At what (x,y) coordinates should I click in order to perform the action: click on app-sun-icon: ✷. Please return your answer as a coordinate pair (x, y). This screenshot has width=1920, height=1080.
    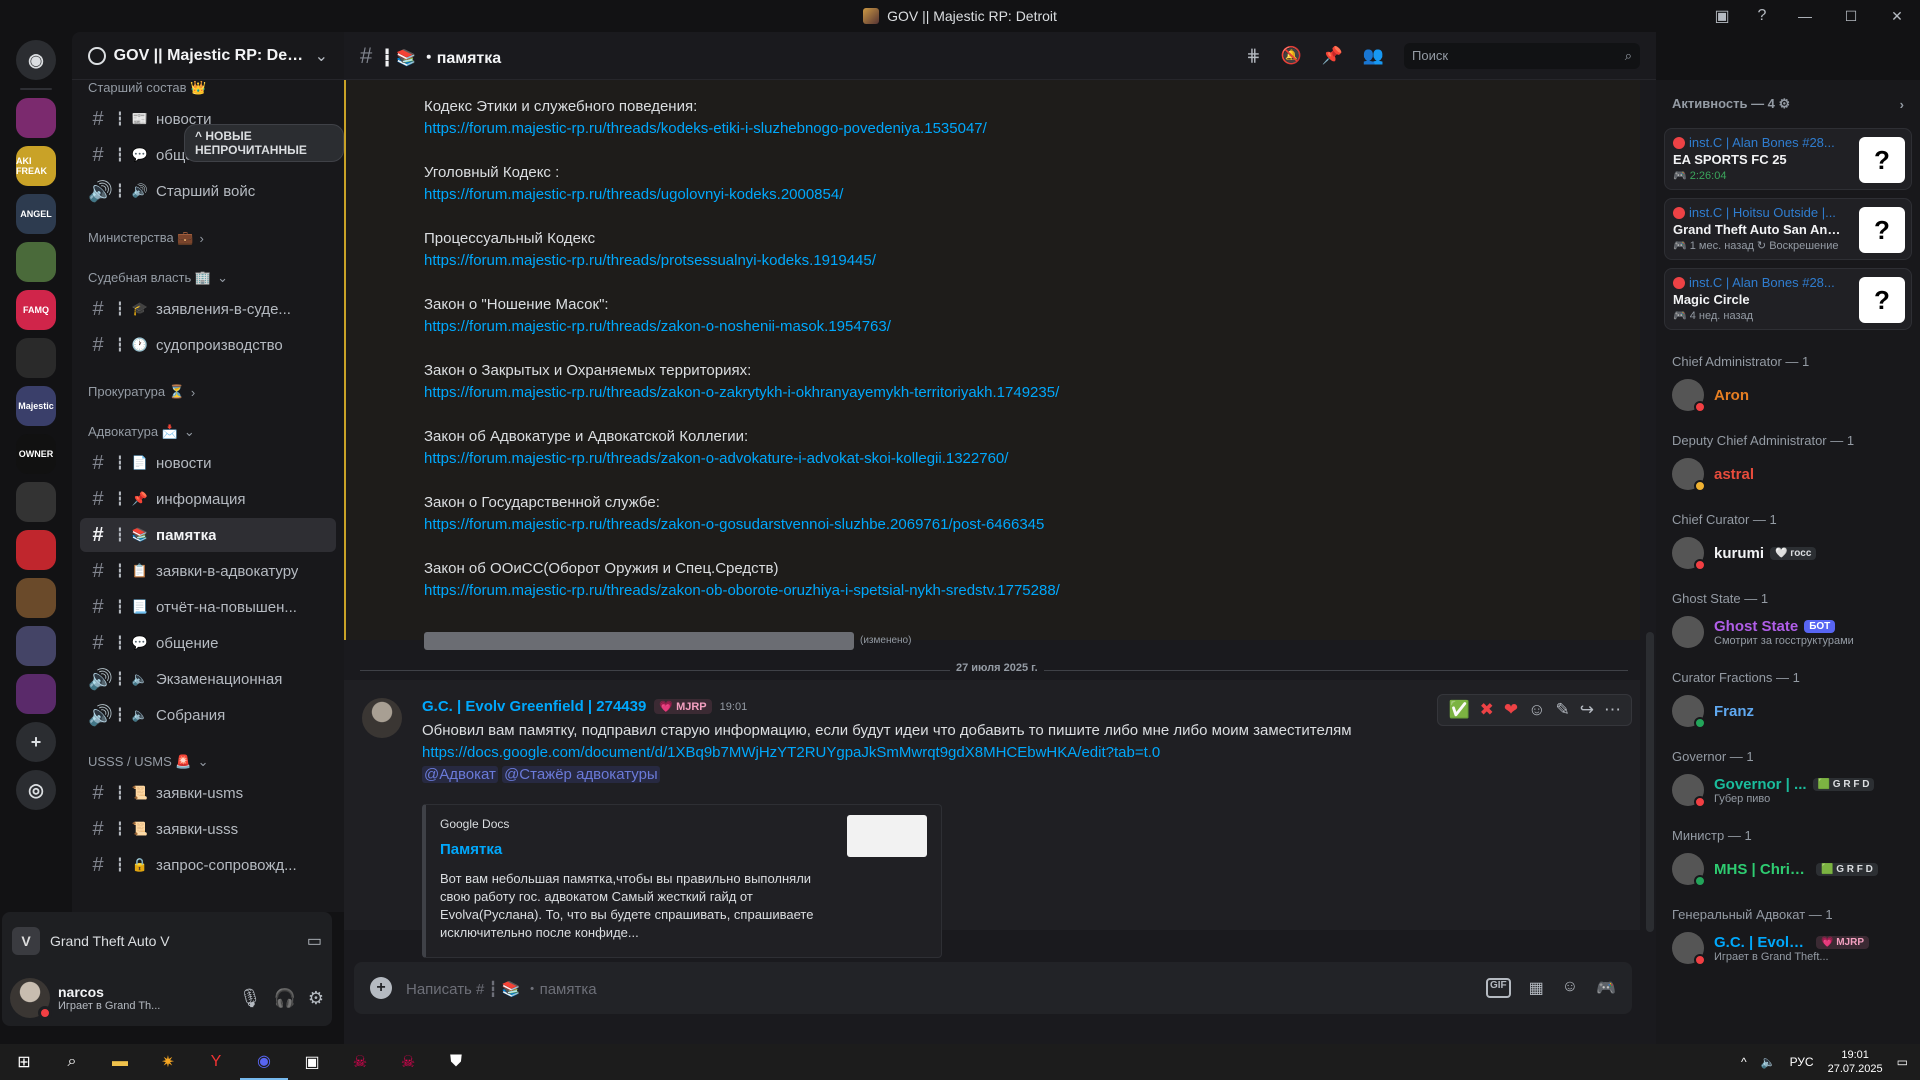
    Looking at the image, I should click on (168, 1062).